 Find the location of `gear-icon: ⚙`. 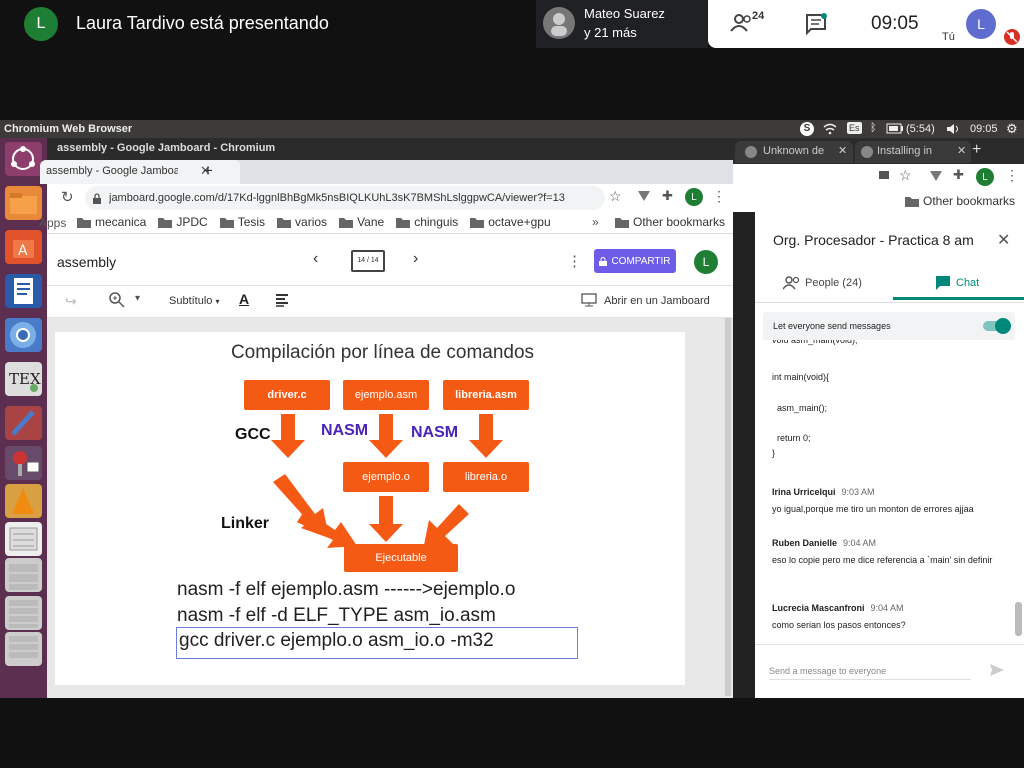

gear-icon: ⚙ is located at coordinates (1012, 129).